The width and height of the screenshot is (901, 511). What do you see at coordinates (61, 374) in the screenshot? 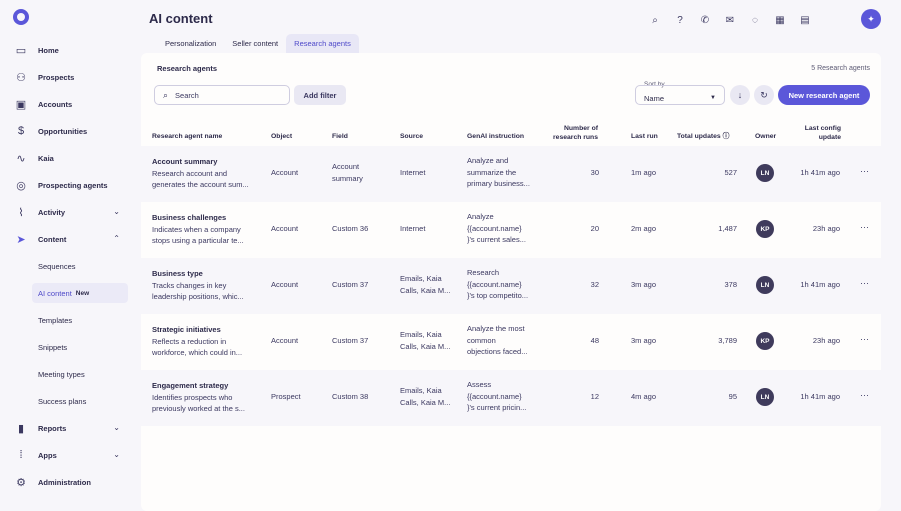
I see `sidebar-subitem-label: Meeting types` at bounding box center [61, 374].